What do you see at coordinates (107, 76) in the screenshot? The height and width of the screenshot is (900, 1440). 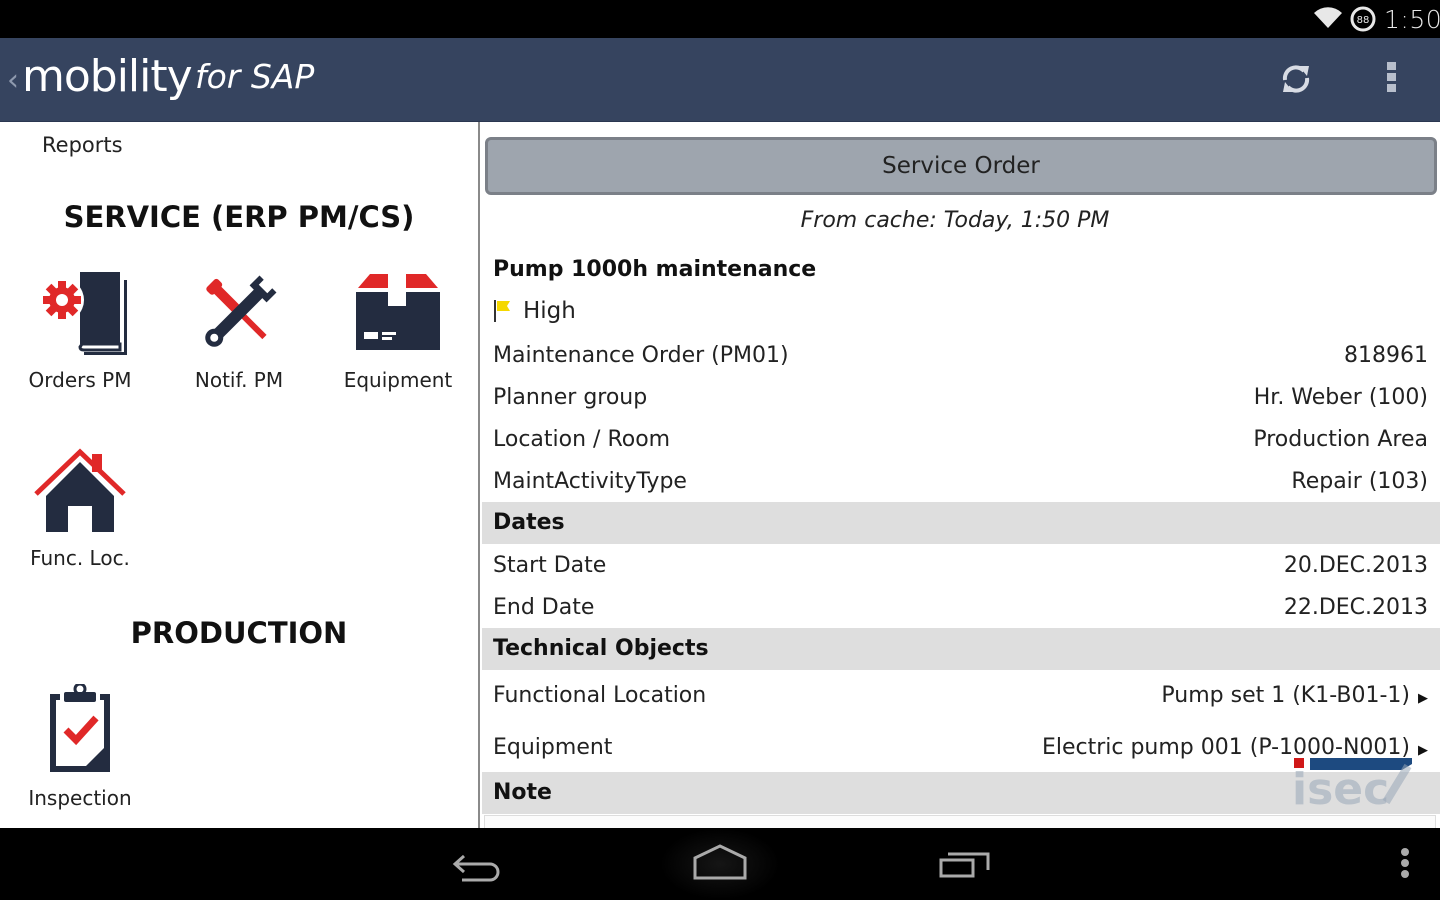 I see `app-logo: mobility` at bounding box center [107, 76].